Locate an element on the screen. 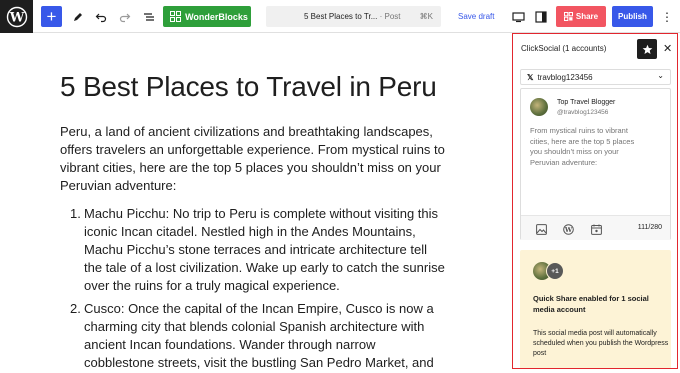 The width and height of the screenshot is (680, 373). more-icon: ⋮ is located at coordinates (667, 16).